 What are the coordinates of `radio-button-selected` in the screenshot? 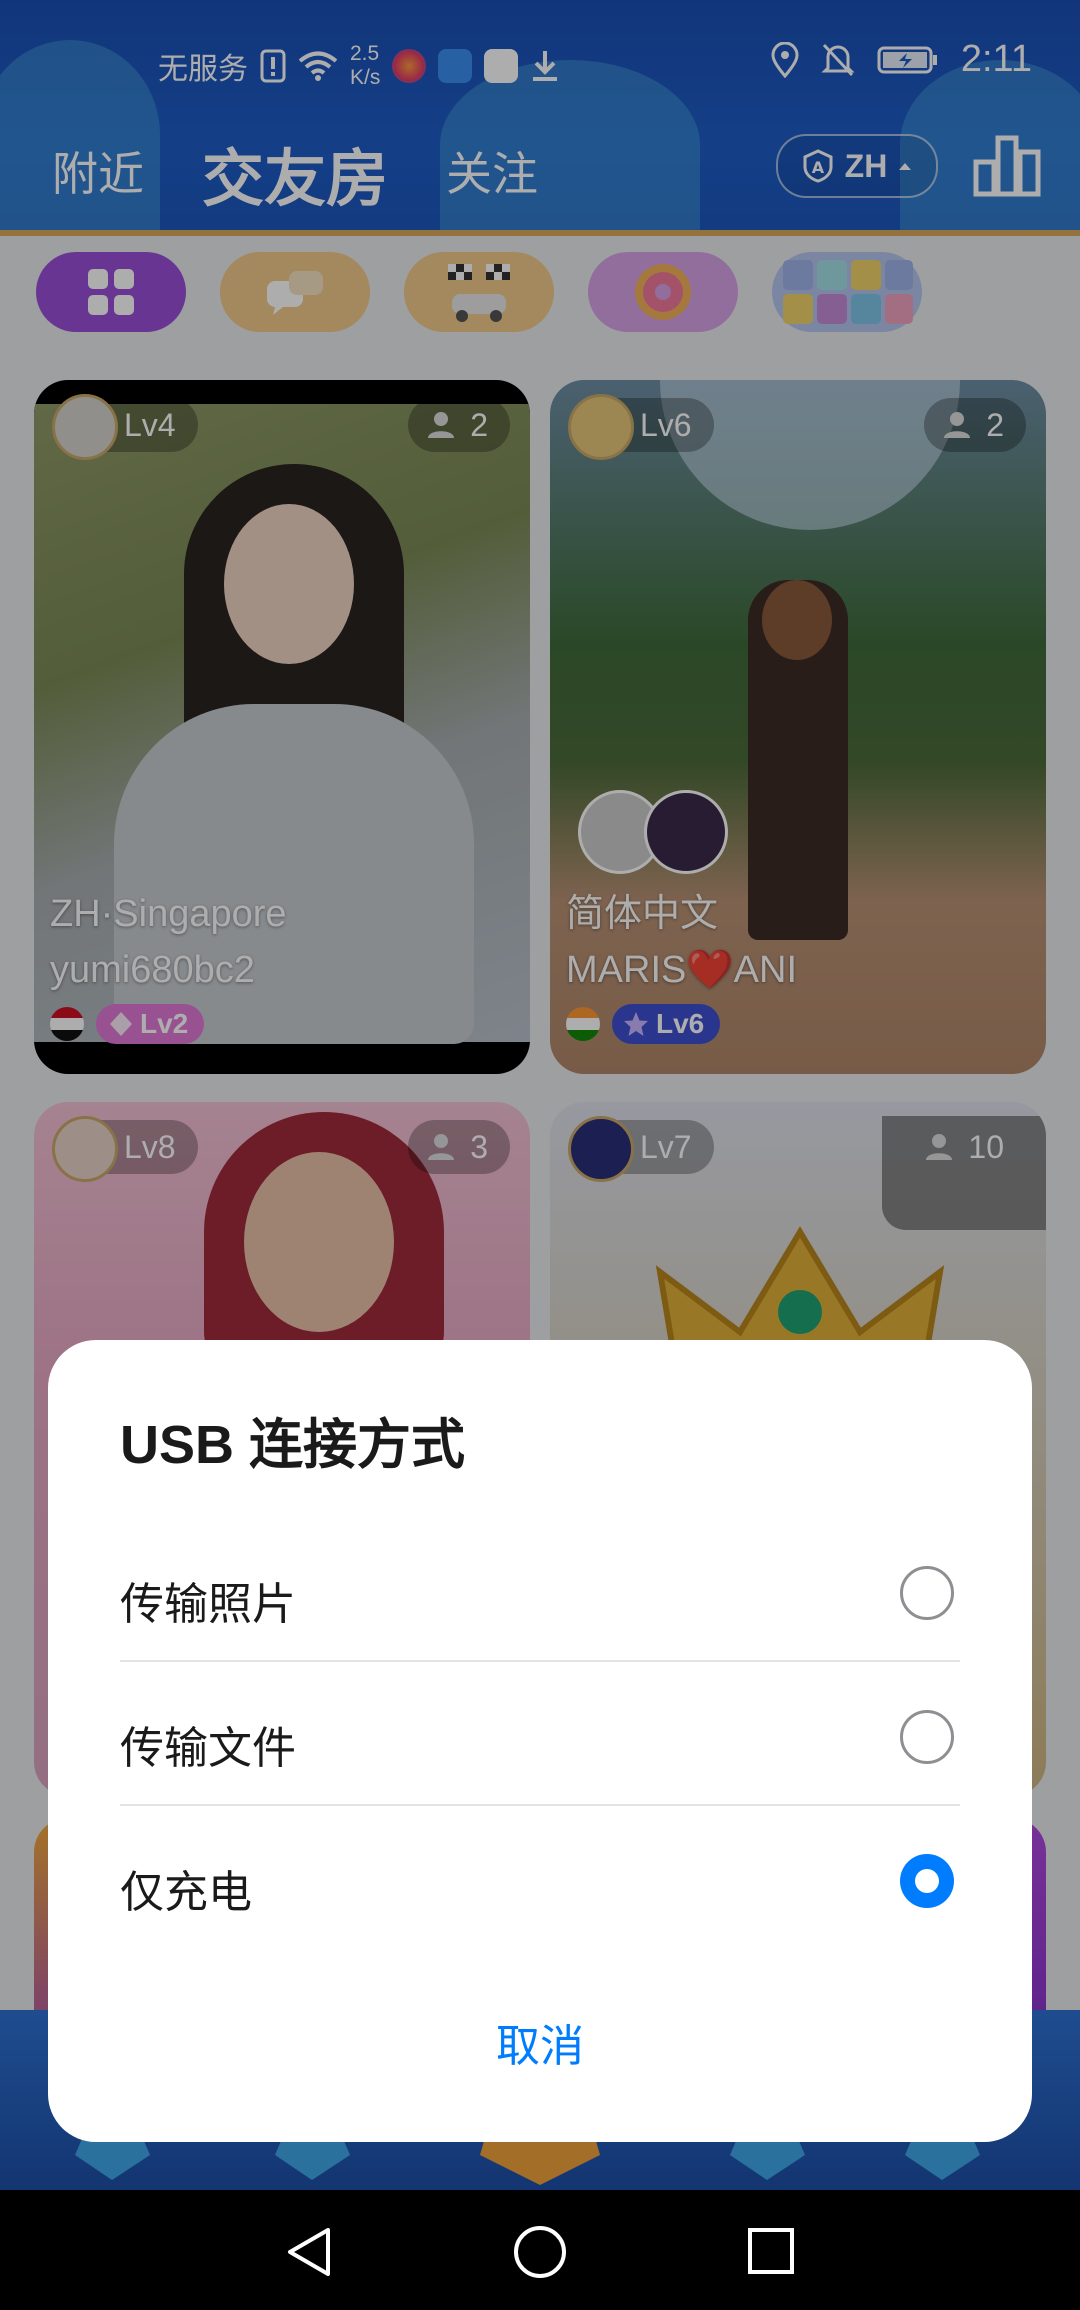 It's located at (927, 1881).